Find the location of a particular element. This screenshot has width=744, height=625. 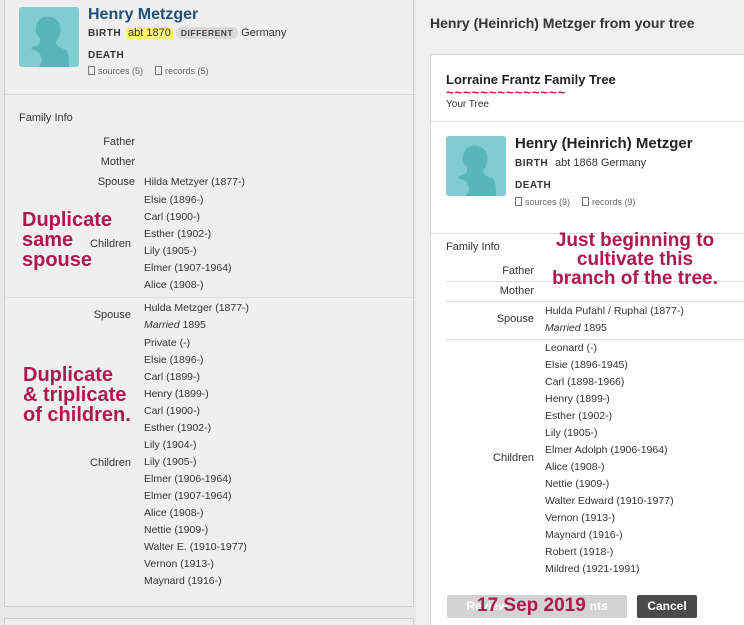

birth-value: abt 1868 Germany is located at coordinates (601, 163).